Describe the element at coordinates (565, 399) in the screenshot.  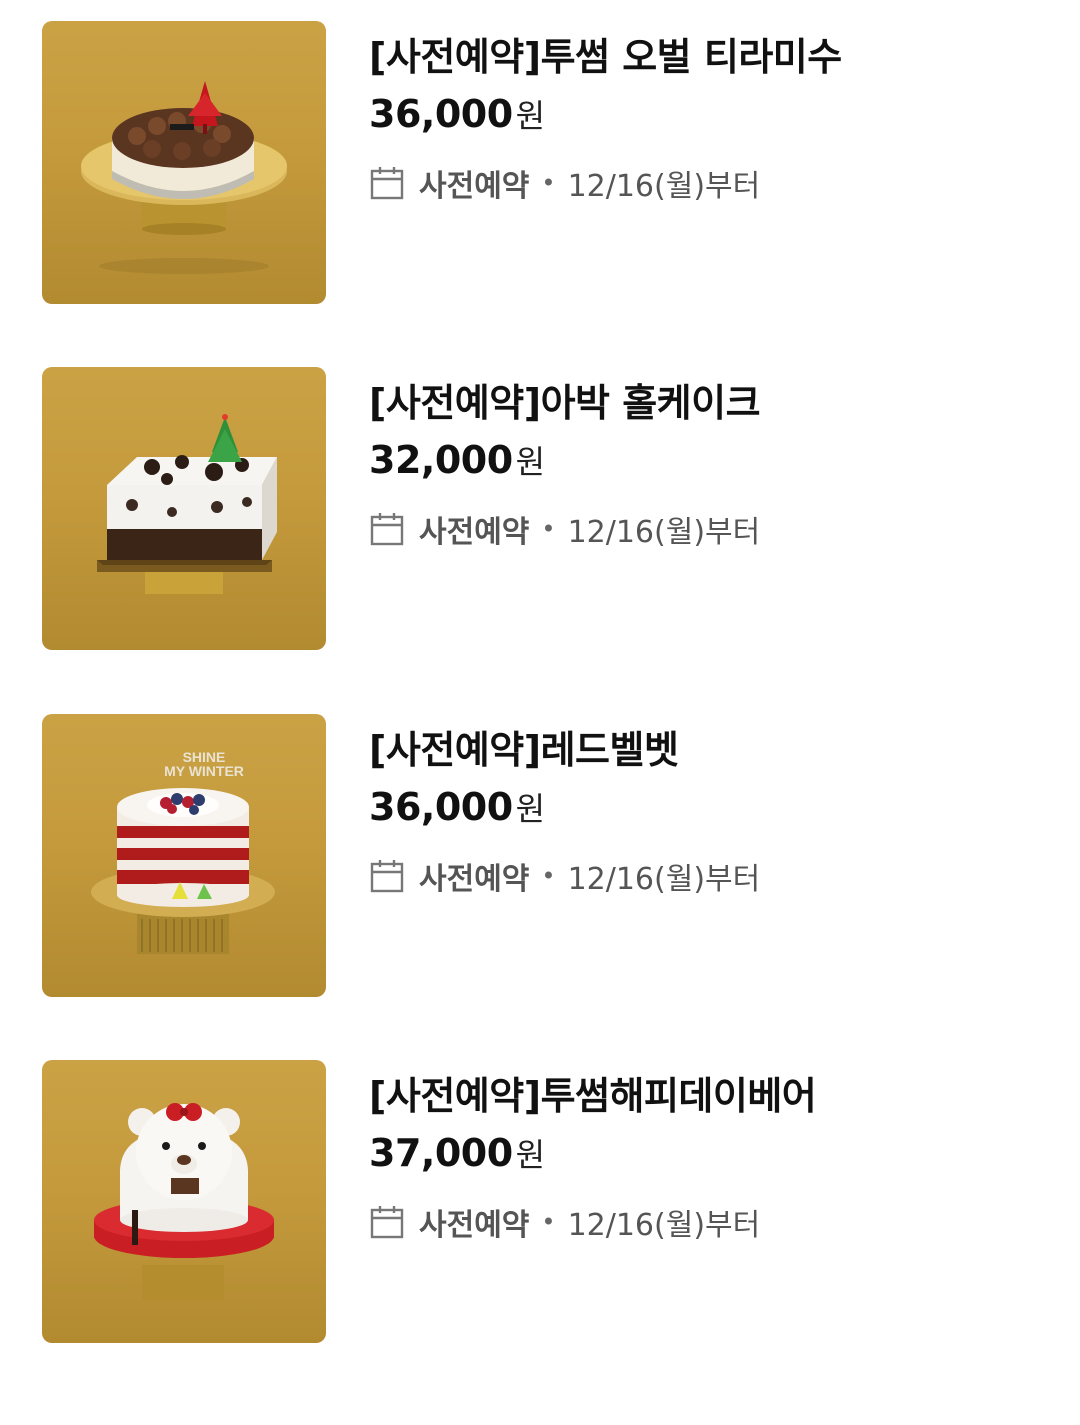
I see `product-title: [사전예약]아박 홀케이크` at that location.